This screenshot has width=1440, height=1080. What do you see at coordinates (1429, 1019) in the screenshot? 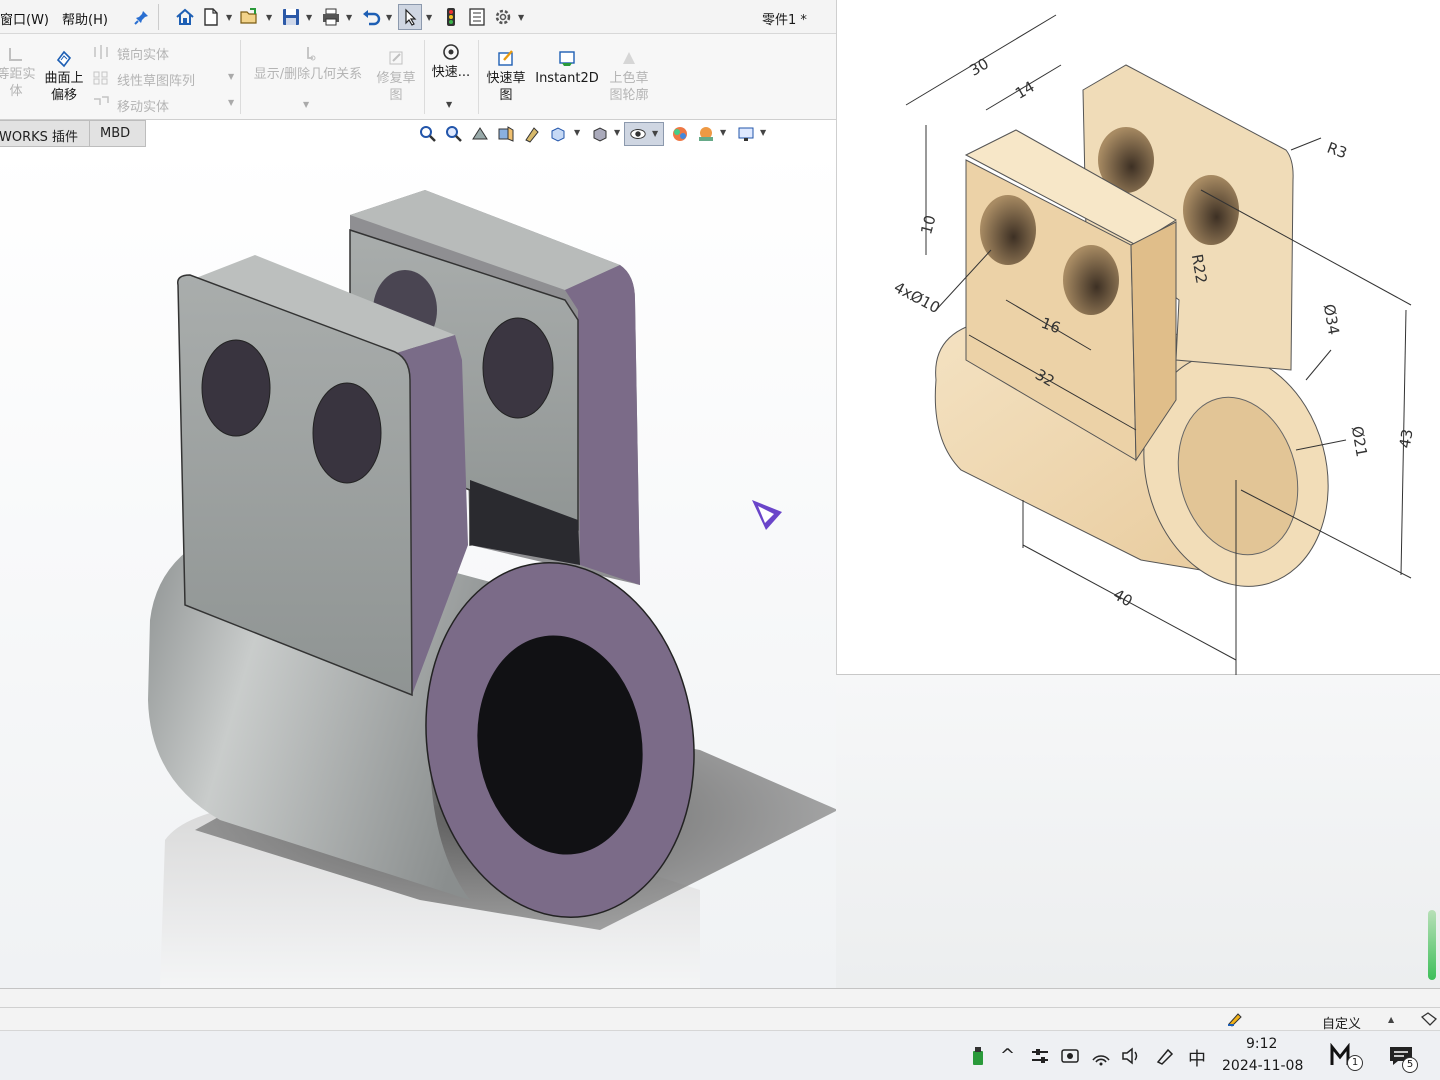
I see `tag-icon` at bounding box center [1429, 1019].